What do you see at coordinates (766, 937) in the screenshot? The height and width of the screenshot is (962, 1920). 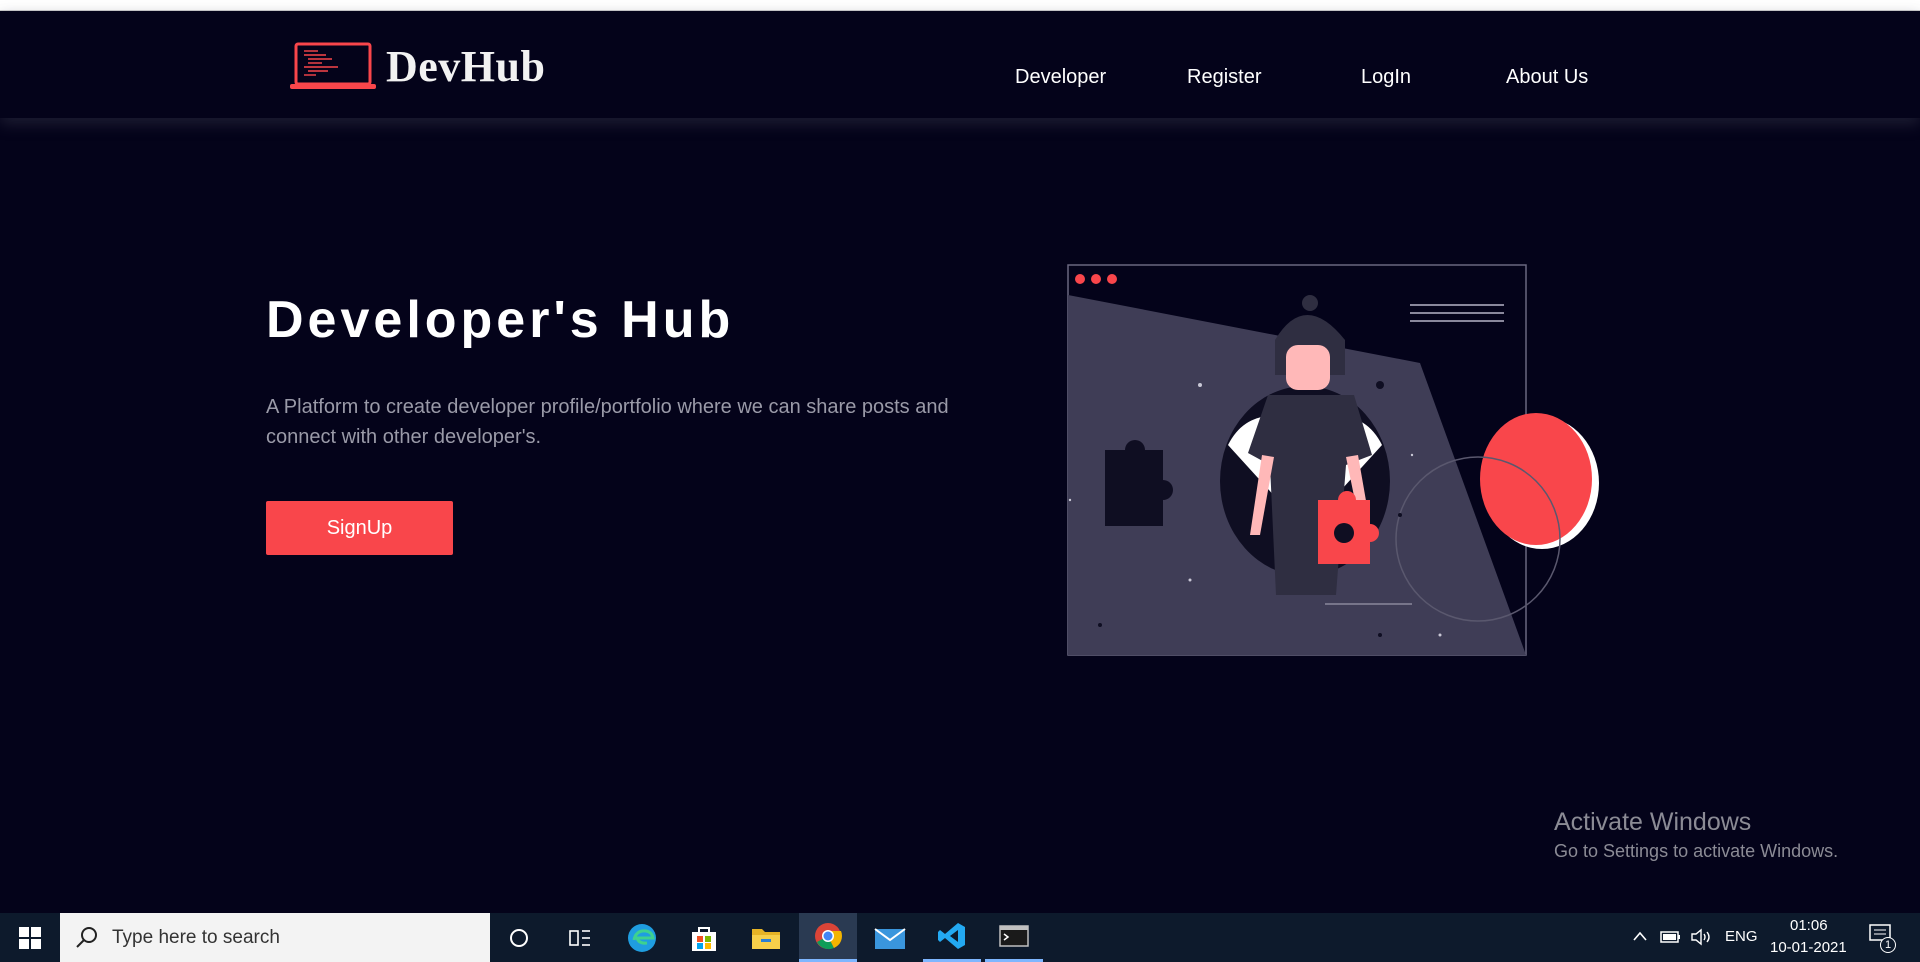 I see `file-explorer-icon` at bounding box center [766, 937].